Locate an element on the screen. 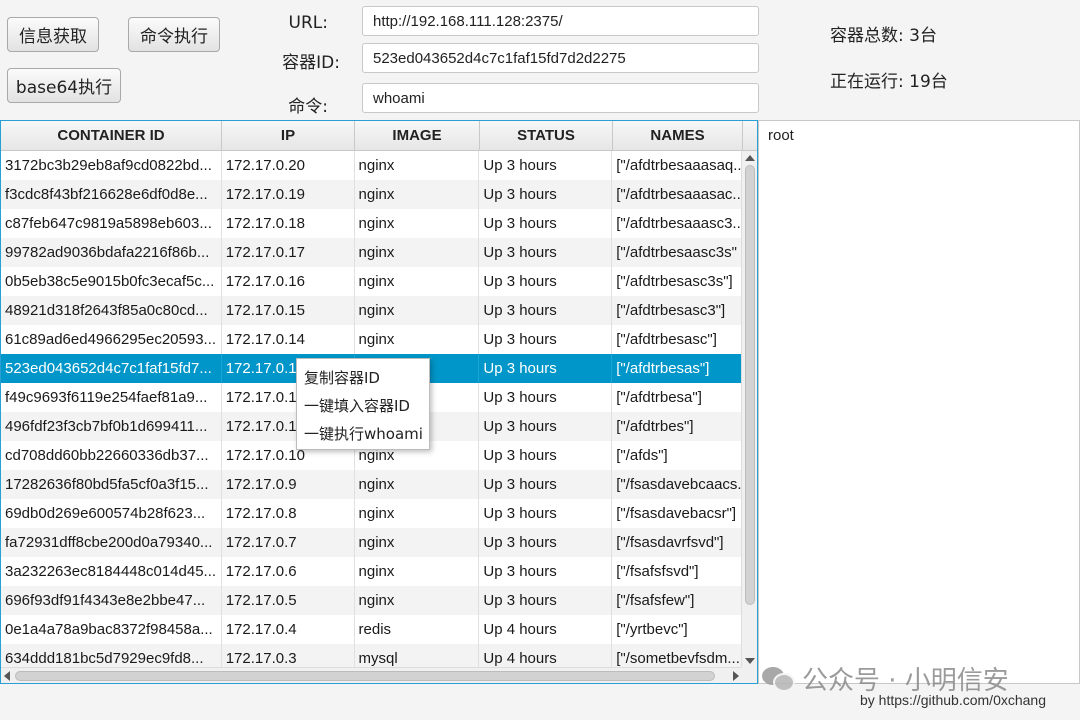 Image resolution: width=1080 pixels, height=720 pixels. url-input: http://192.168.111.128:2375/ is located at coordinates (560, 21).